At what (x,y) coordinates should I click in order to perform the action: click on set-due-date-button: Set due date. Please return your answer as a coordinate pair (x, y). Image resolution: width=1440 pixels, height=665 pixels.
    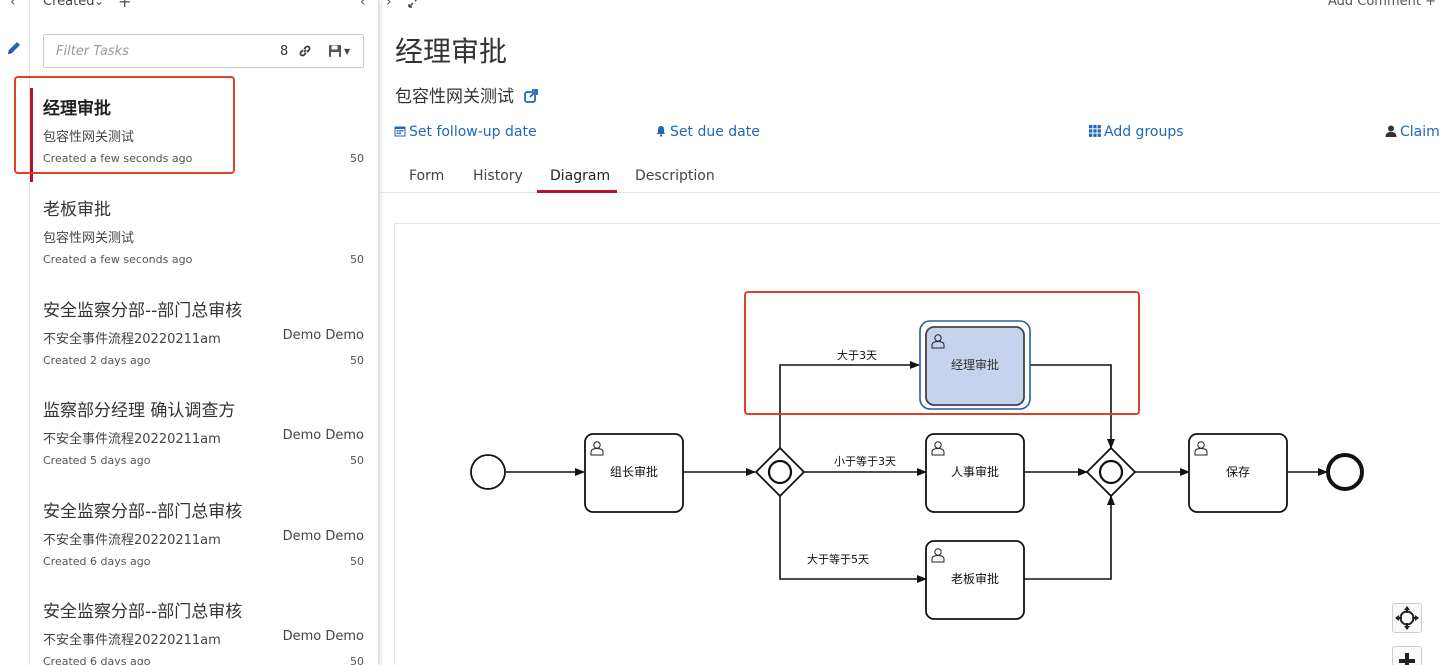
    Looking at the image, I should click on (707, 132).